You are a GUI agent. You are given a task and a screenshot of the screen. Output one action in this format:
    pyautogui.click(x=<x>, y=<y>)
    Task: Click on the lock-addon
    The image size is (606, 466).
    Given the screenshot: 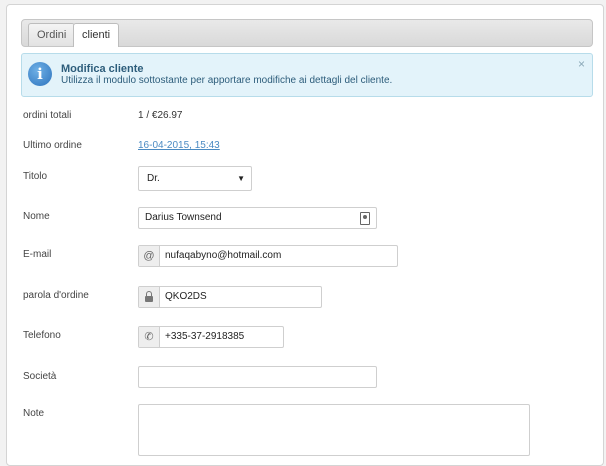 What is the action you would take?
    pyautogui.click(x=149, y=297)
    